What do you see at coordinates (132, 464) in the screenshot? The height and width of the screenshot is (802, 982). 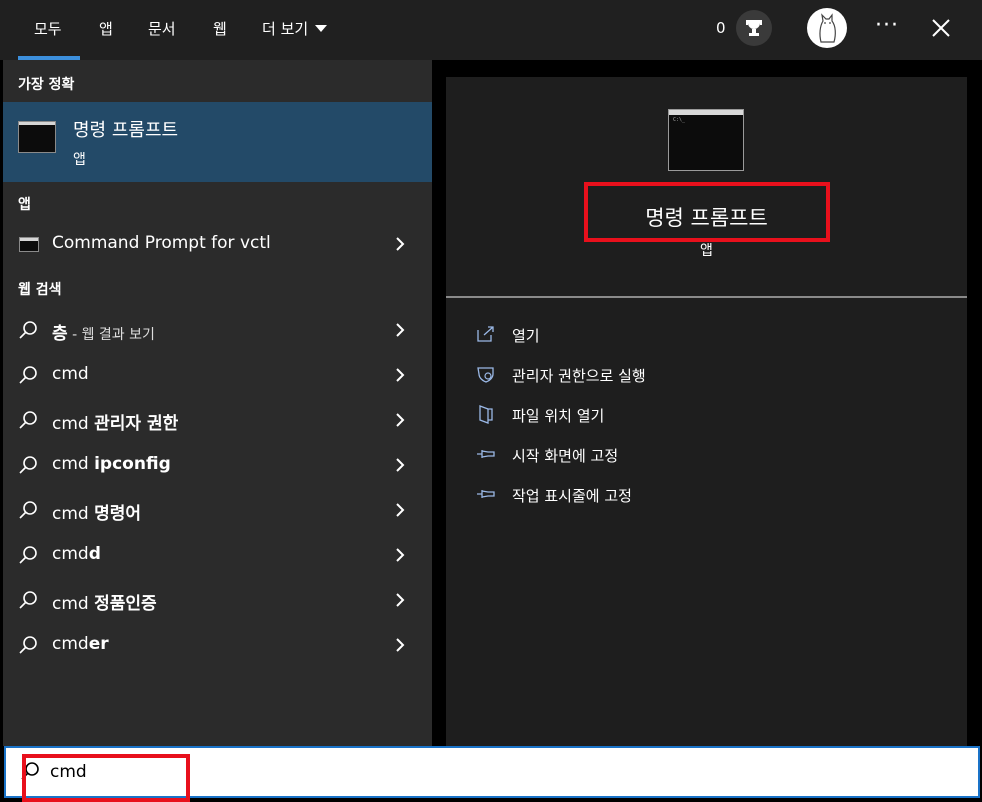 I see `web-suggestion-bold: ipconfig` at bounding box center [132, 464].